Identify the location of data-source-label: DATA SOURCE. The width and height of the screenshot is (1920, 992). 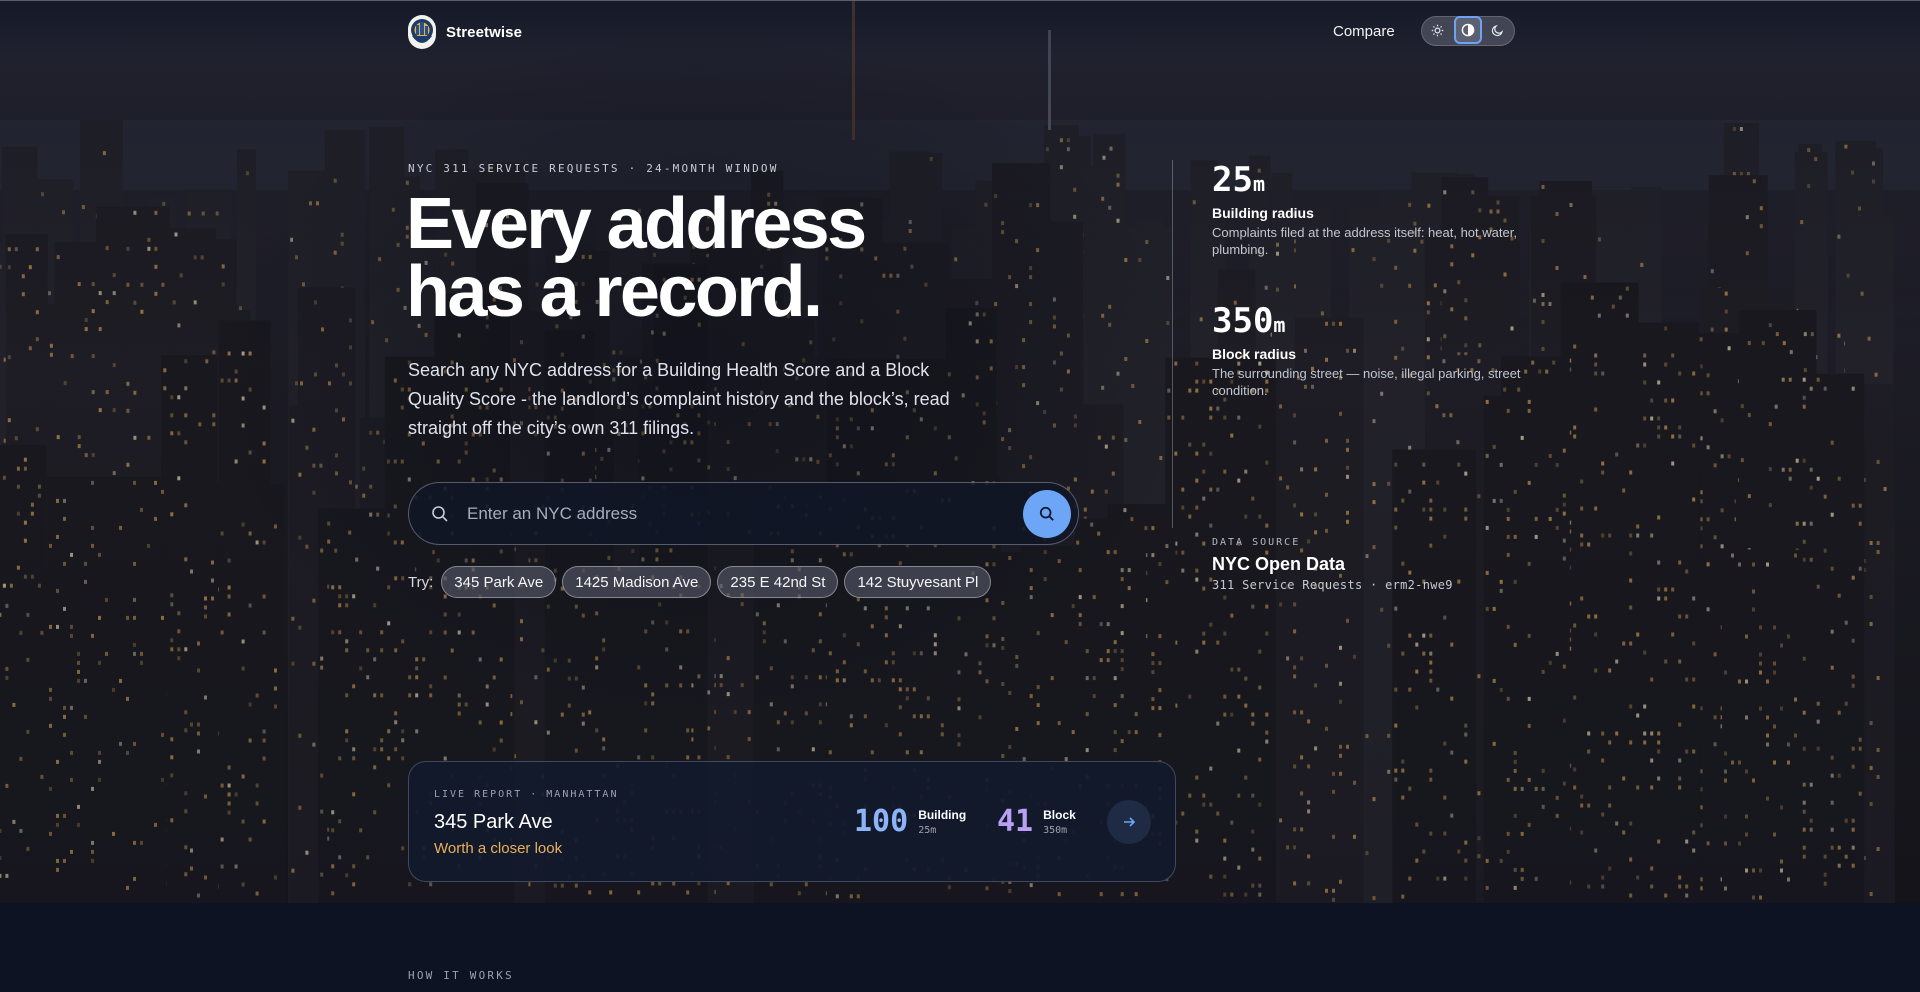
(1256, 542).